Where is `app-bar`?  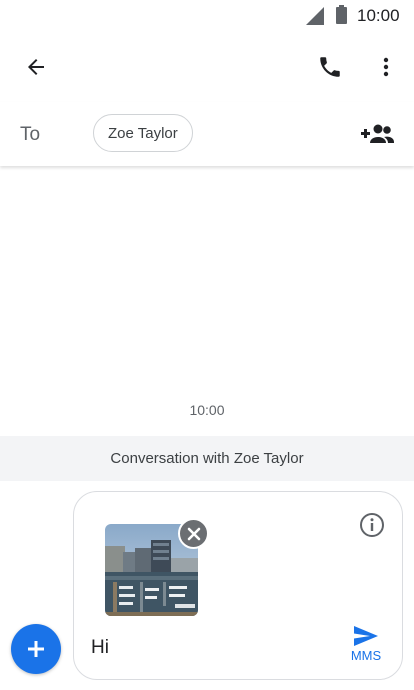
app-bar is located at coordinates (207, 67).